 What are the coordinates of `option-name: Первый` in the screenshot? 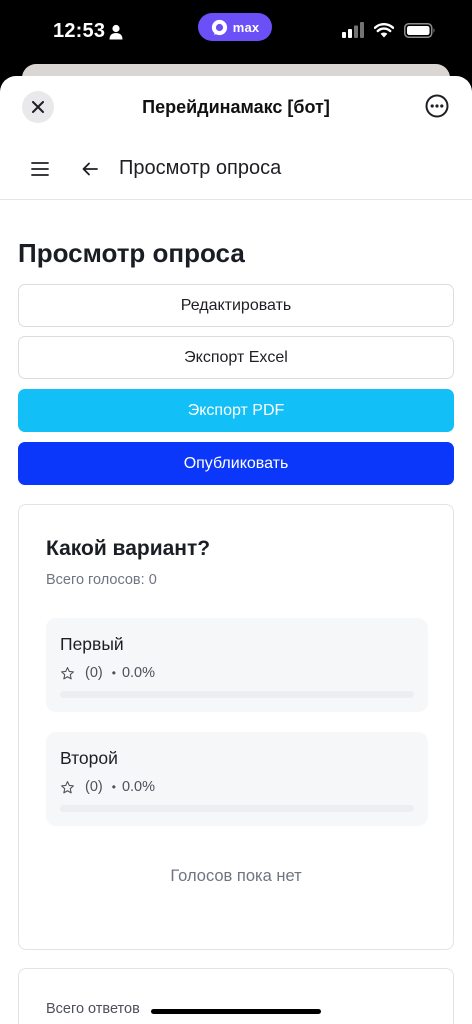 It's located at (92, 644).